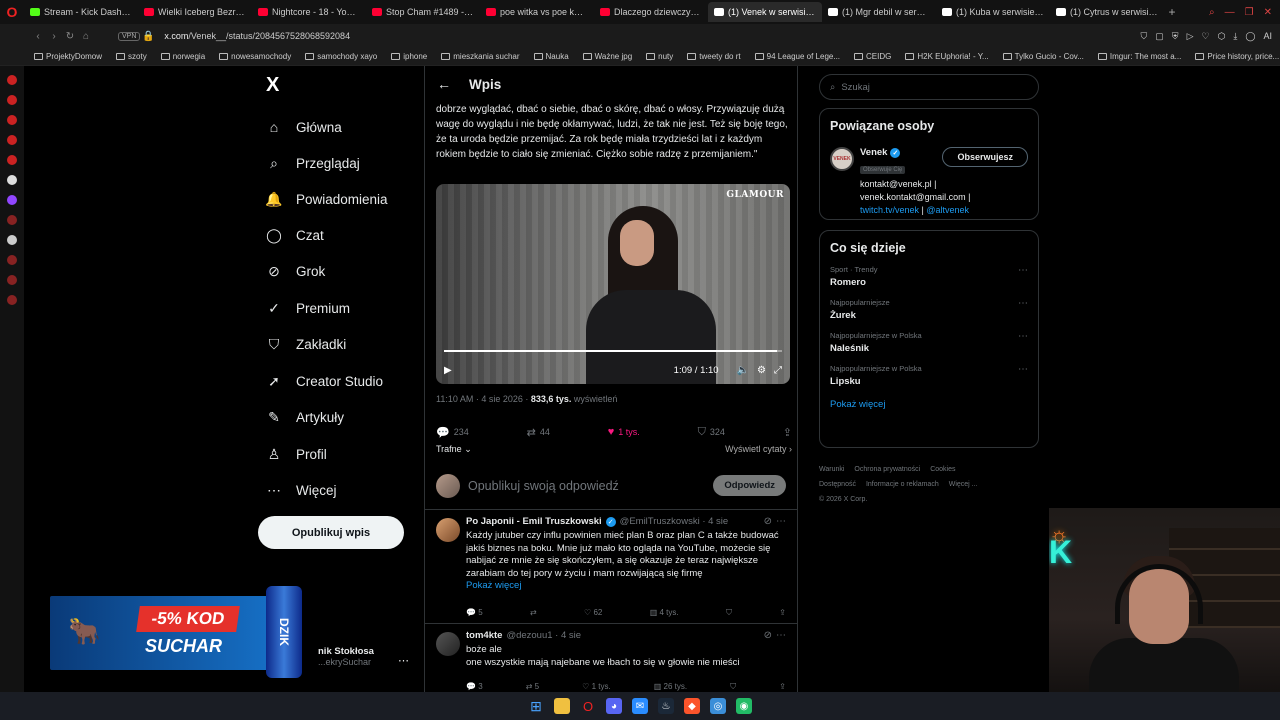 The width and height of the screenshot is (1280, 720). I want to click on browser-tab: (1) Venek w serwisie X: „N, so click(765, 12).